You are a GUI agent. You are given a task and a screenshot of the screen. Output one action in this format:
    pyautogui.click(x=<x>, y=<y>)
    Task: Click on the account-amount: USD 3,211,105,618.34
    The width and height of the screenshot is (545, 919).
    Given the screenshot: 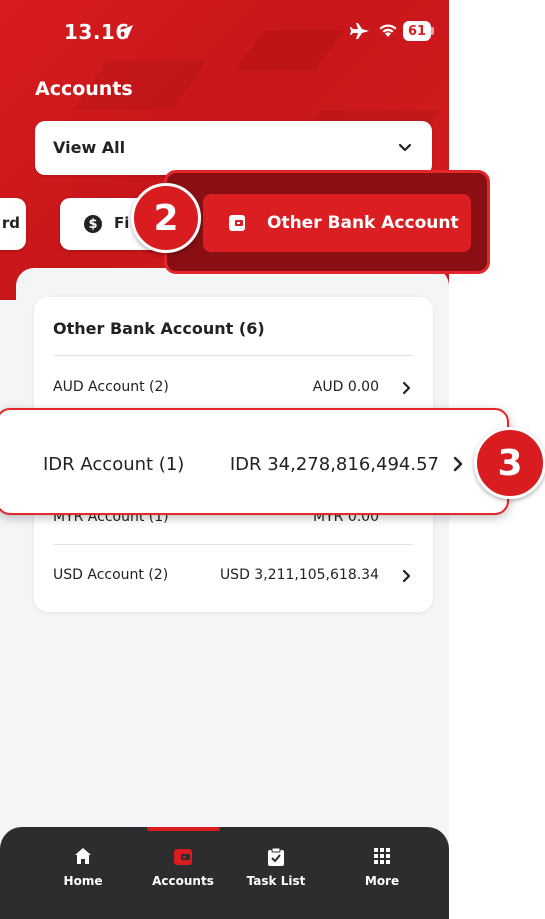 What is the action you would take?
    pyautogui.click(x=299, y=575)
    